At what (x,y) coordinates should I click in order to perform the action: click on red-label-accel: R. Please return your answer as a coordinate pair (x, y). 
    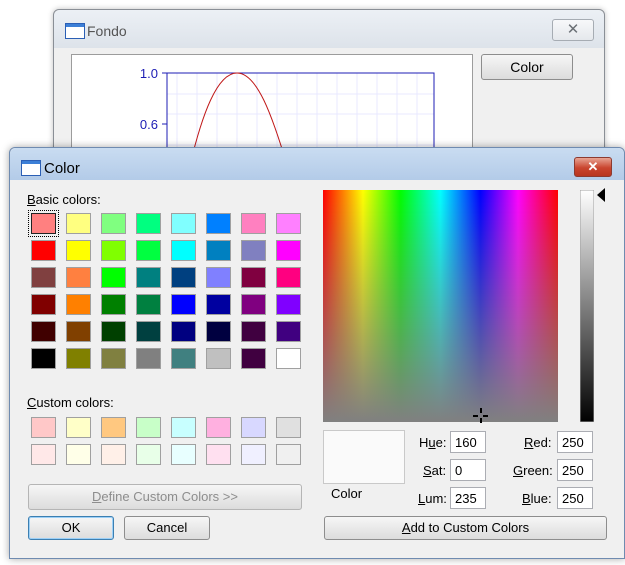
    Looking at the image, I should click on (529, 442).